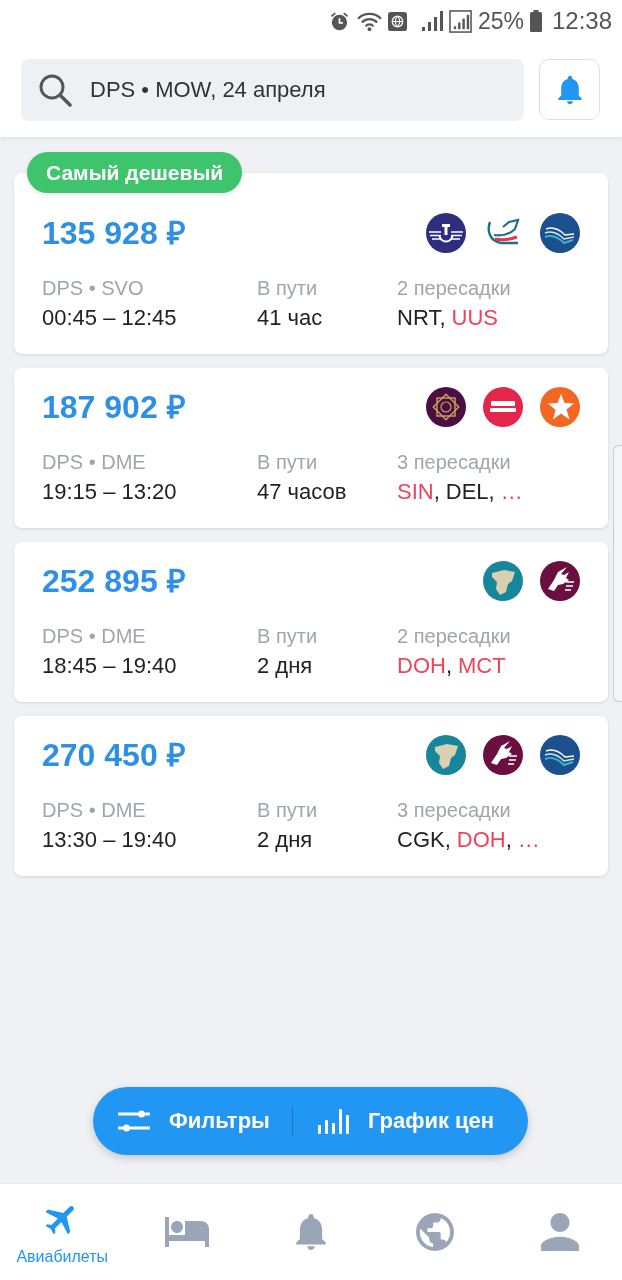 Image resolution: width=622 pixels, height=1280 pixels. What do you see at coordinates (272, 89) in the screenshot?
I see `search-field: DPS • MOW, 24 апреля` at bounding box center [272, 89].